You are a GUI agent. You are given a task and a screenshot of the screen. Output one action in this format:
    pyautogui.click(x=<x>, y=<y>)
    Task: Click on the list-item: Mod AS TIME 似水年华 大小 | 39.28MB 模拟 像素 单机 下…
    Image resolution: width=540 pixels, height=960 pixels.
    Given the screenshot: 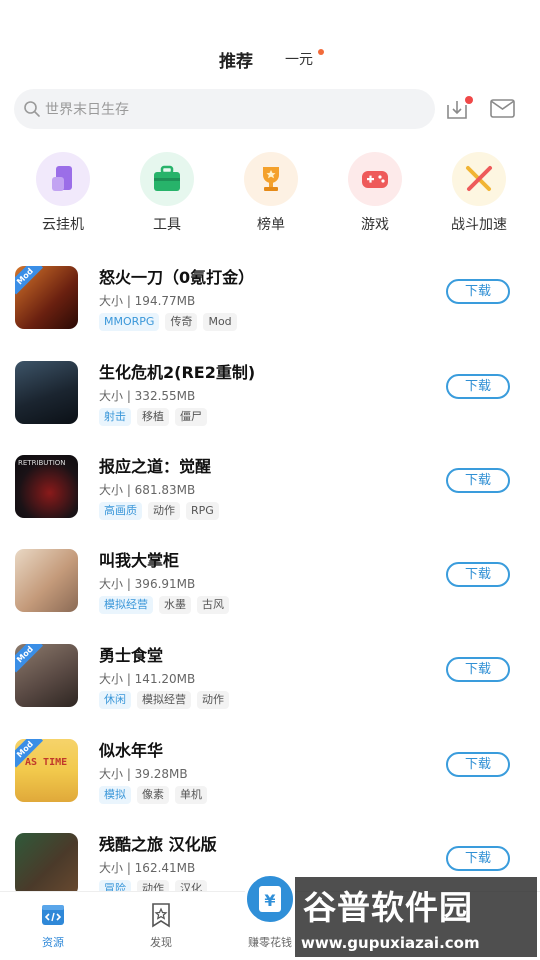 What is the action you would take?
    pyautogui.click(x=270, y=786)
    